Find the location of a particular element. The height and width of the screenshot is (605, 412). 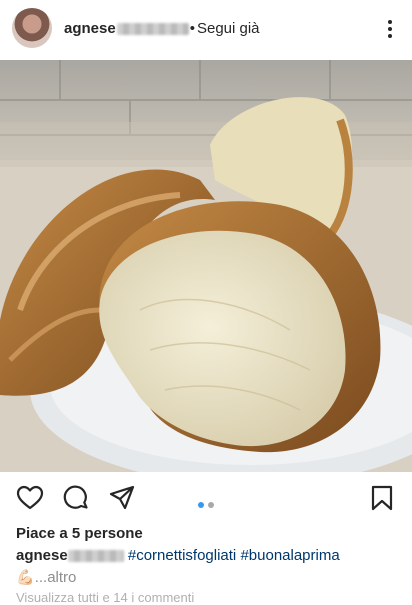

header-text: agnese • Segui già is located at coordinates (162, 28).